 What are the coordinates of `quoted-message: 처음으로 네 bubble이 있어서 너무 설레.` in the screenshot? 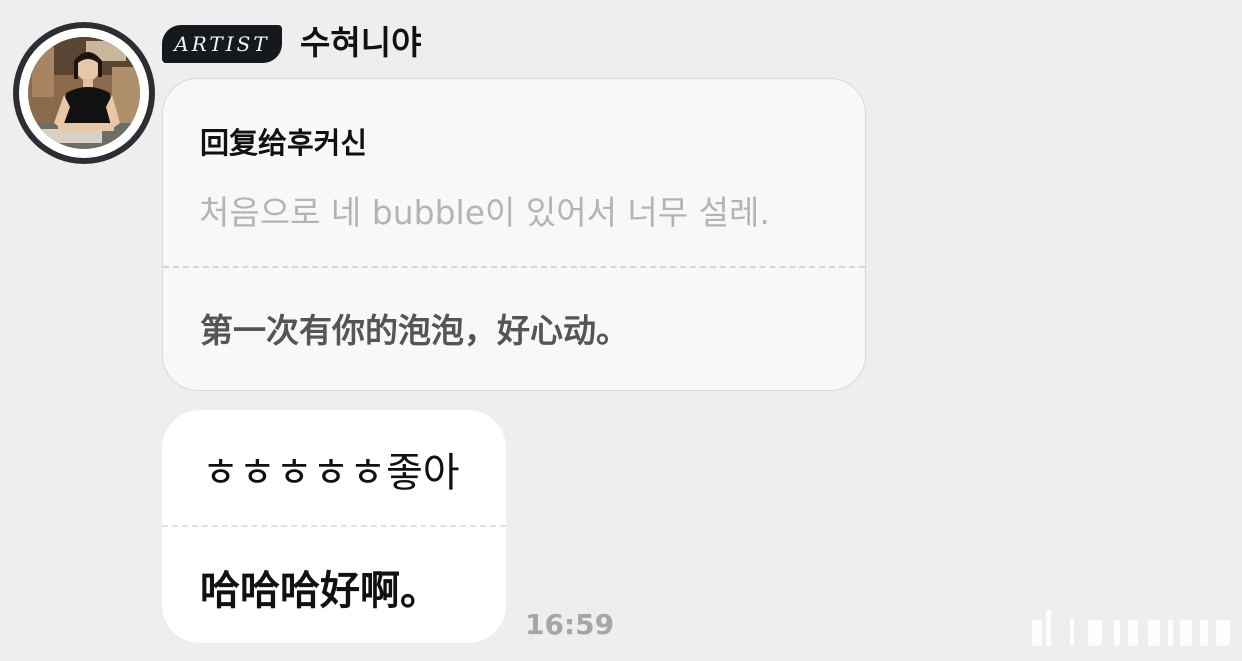 It's located at (484, 212).